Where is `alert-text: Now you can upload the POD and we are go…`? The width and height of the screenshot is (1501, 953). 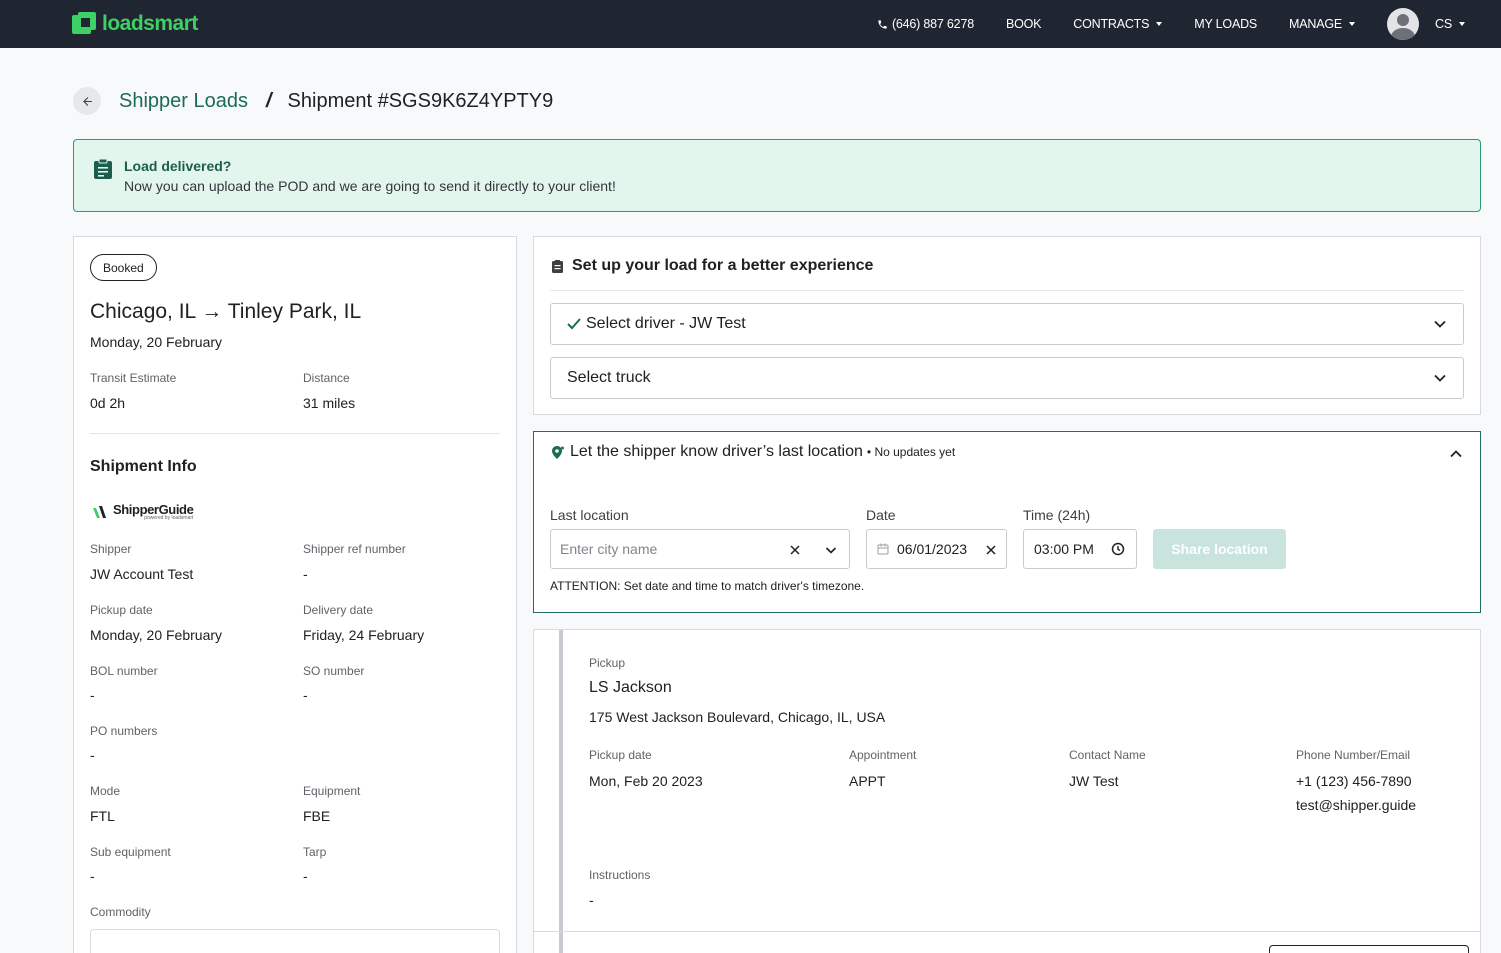 alert-text: Now you can upload the POD and we are go… is located at coordinates (370, 186).